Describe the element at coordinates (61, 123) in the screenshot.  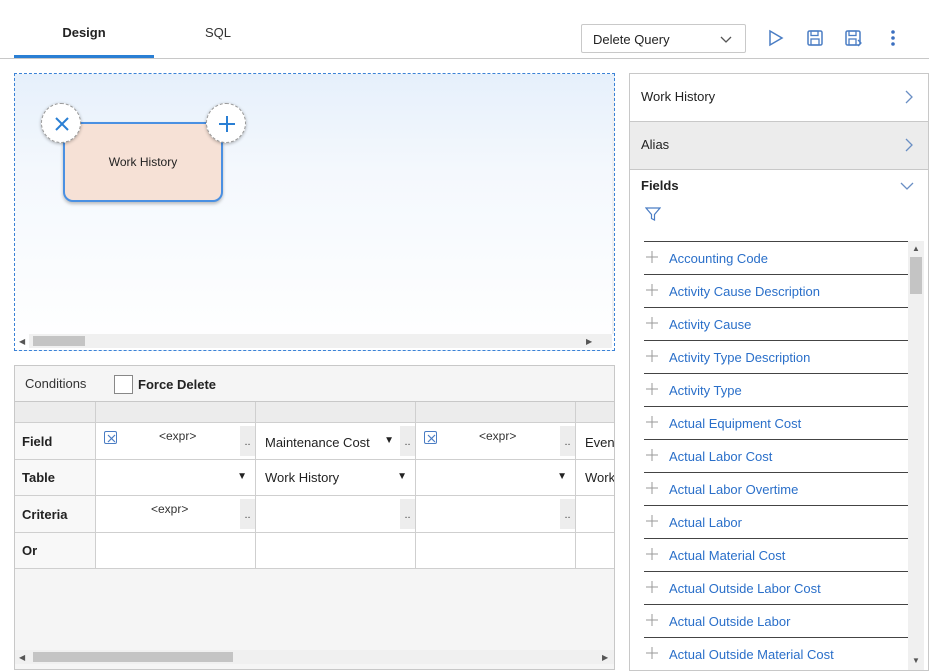
I see `remove-table-button` at that location.